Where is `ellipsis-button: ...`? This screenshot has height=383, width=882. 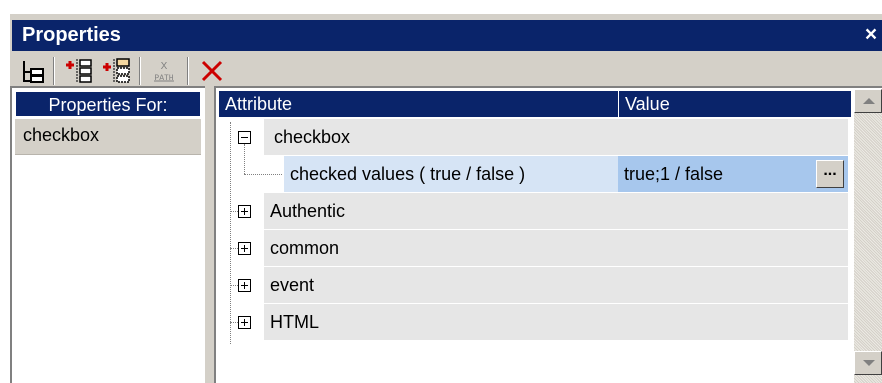
ellipsis-button: ... is located at coordinates (830, 174).